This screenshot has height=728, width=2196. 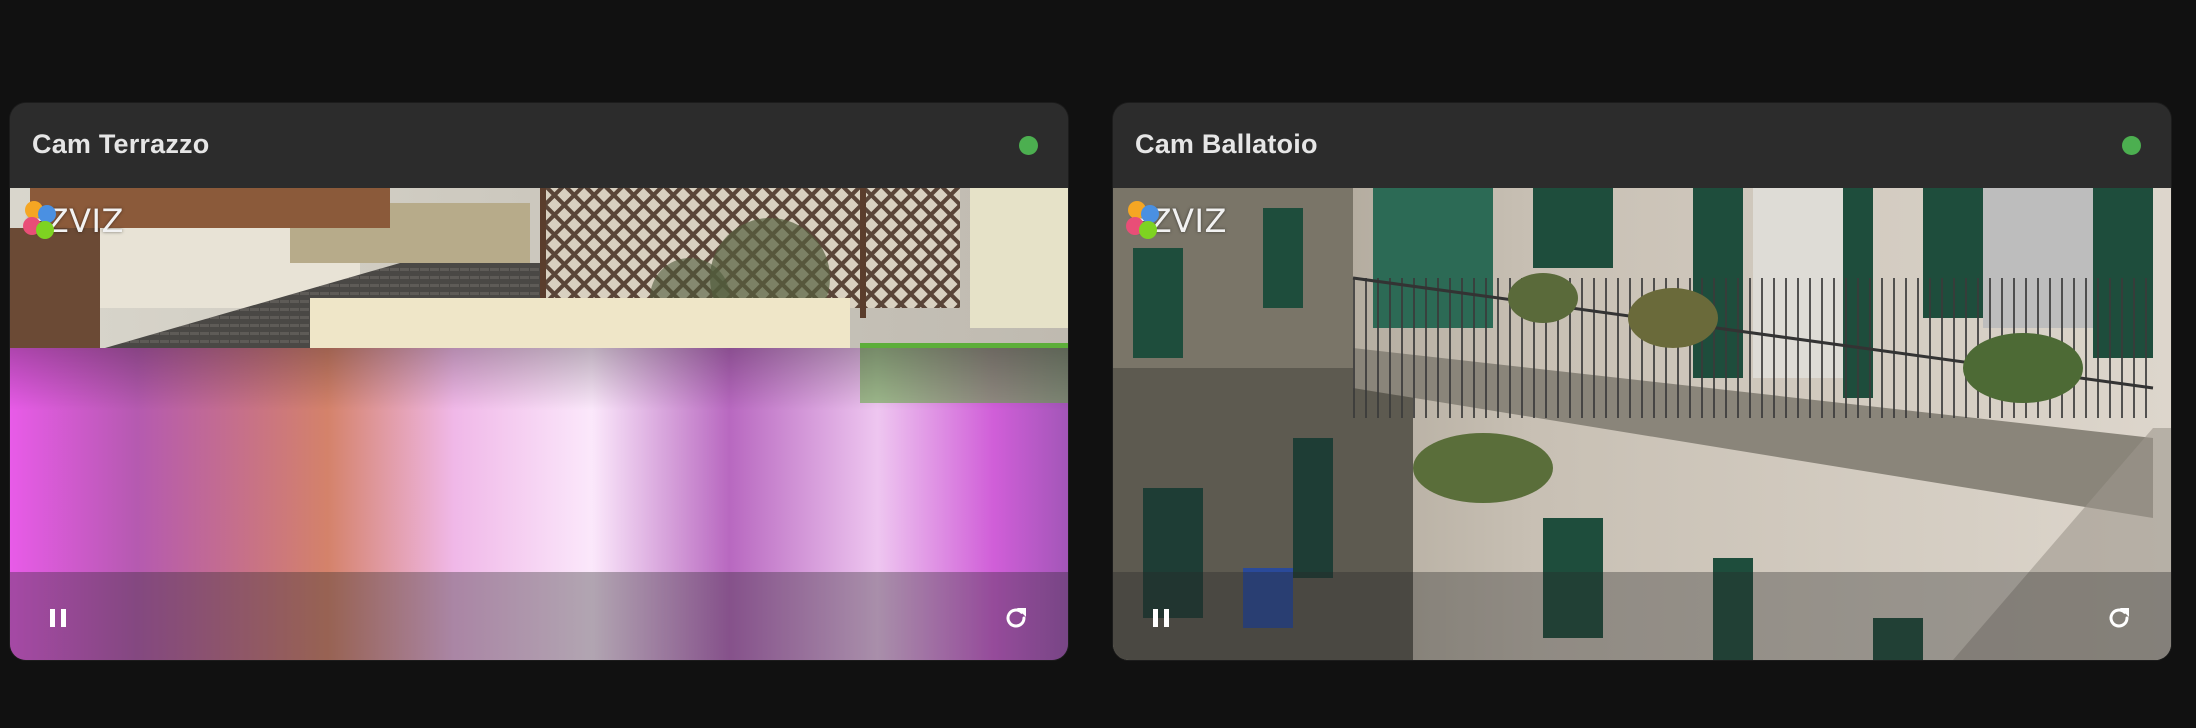 What do you see at coordinates (1226, 144) in the screenshot?
I see `camera-title: Cam Ballatoio` at bounding box center [1226, 144].